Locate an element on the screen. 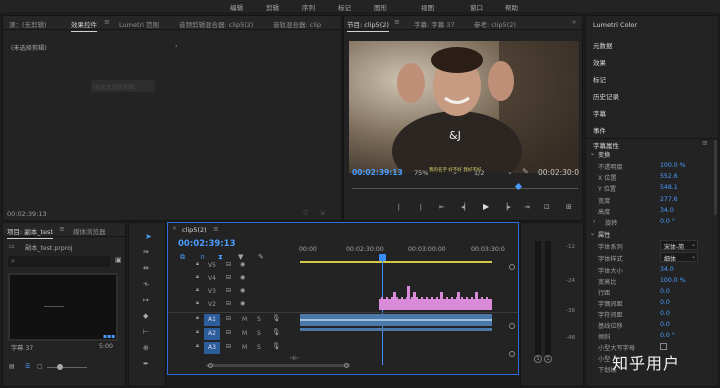  list-view-icon: ☰ is located at coordinates (27, 367).